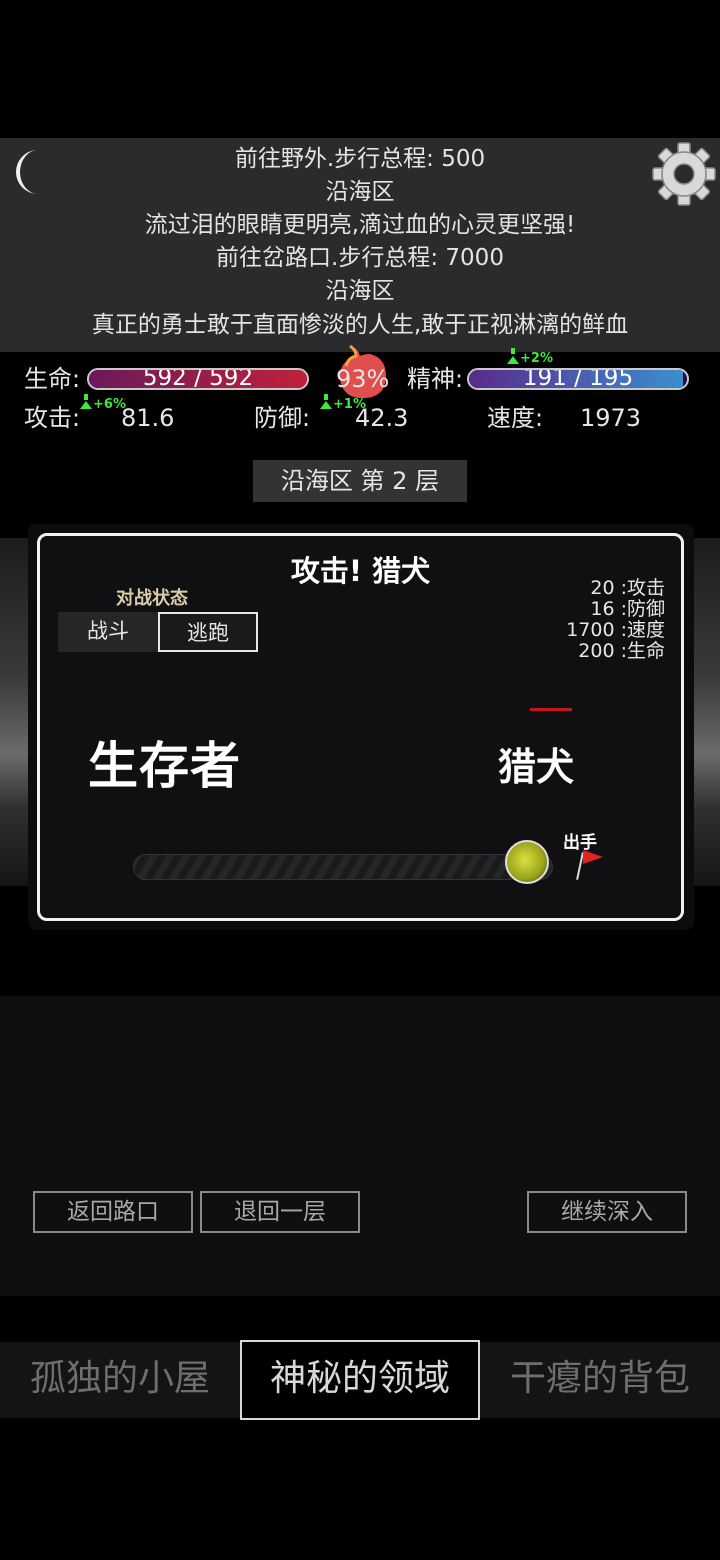 The width and height of the screenshot is (720, 1560). Describe the element at coordinates (108, 632) in the screenshot. I see `fight-button: 战斗` at that location.